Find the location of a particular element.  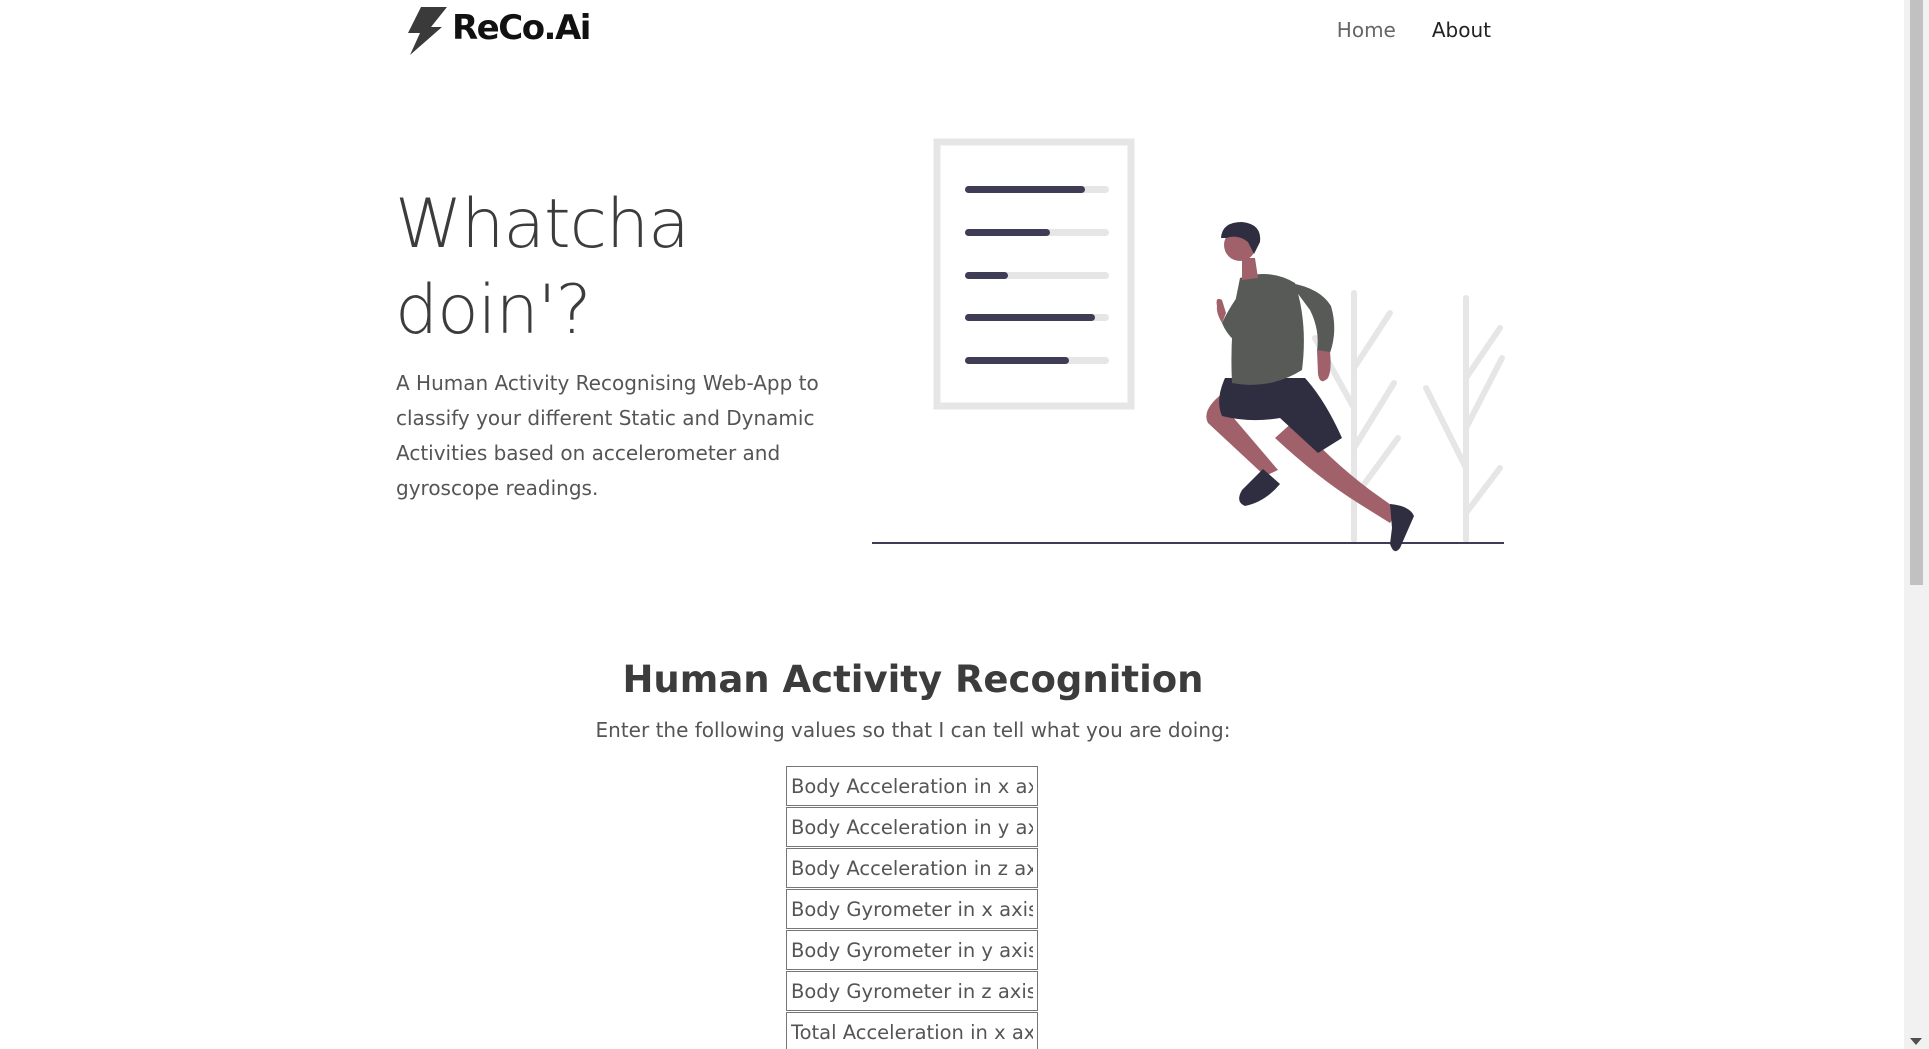

runner-figure is located at coordinates (1310, 387).